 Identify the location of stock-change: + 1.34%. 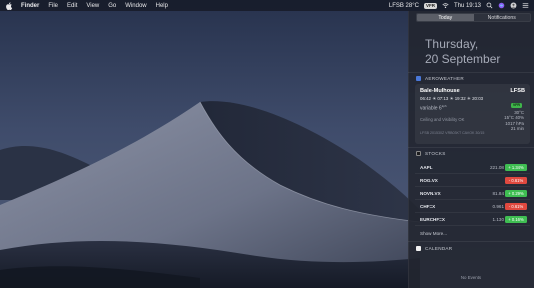
(516, 167).